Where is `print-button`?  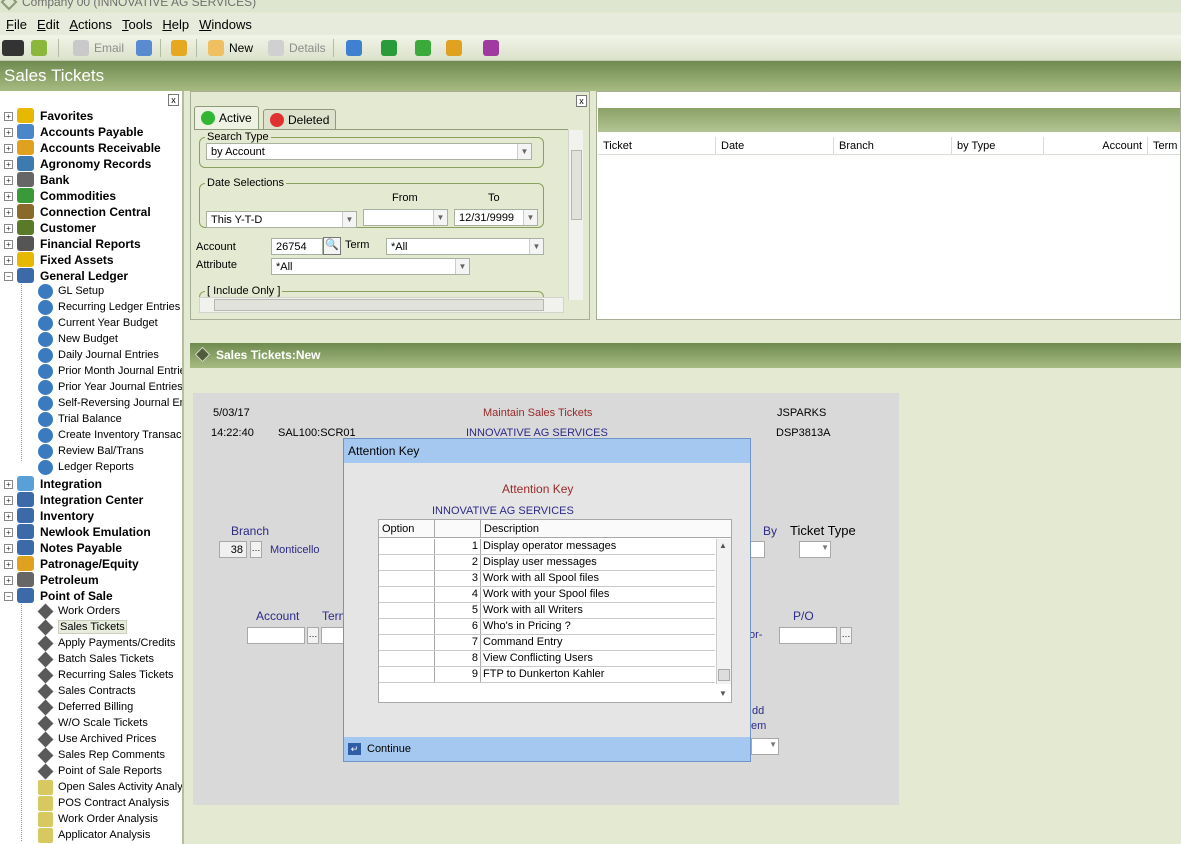
print-button is located at coordinates (146, 48).